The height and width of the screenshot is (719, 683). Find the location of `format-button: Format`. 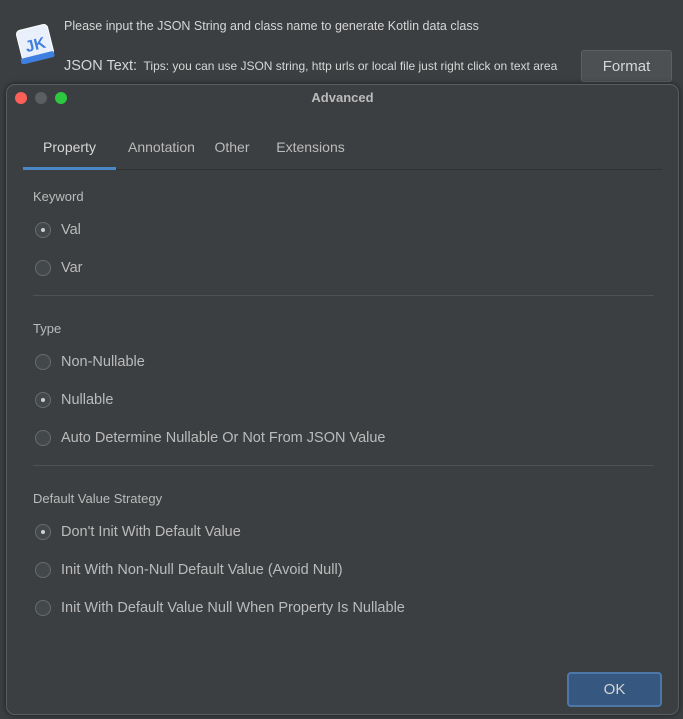

format-button: Format is located at coordinates (626, 66).